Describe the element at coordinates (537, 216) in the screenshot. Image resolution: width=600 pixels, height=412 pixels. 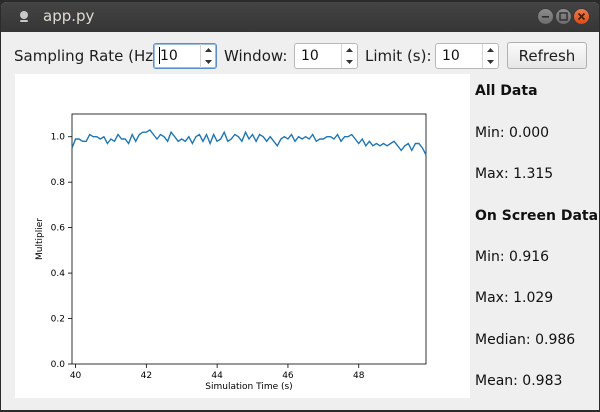
I see `on-screen-data-heading: On Screen Data` at that location.